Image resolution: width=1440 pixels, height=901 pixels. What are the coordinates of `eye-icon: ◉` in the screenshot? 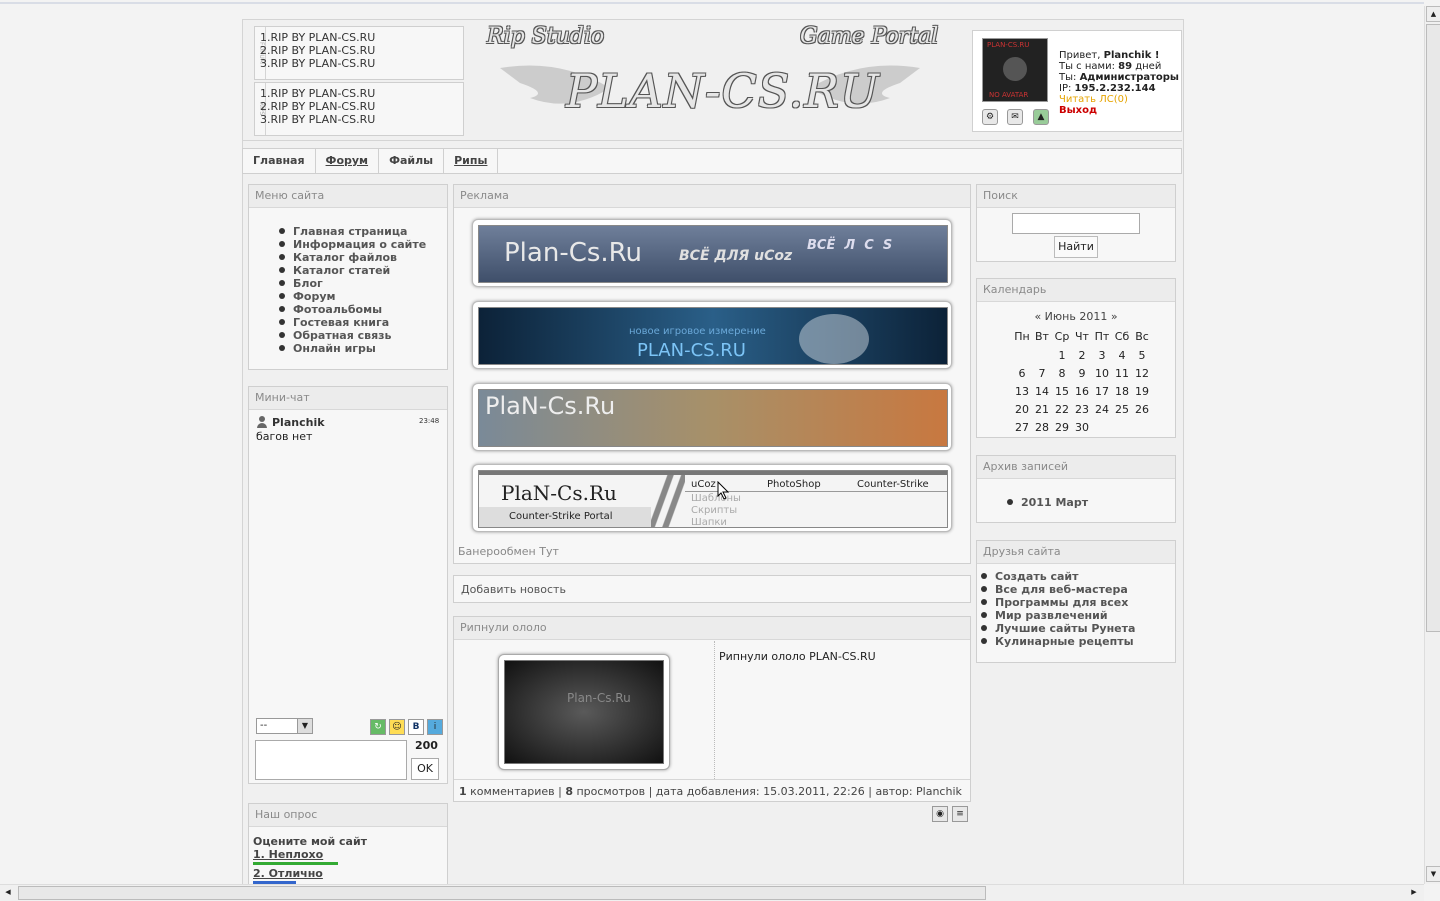 It's located at (940, 814).